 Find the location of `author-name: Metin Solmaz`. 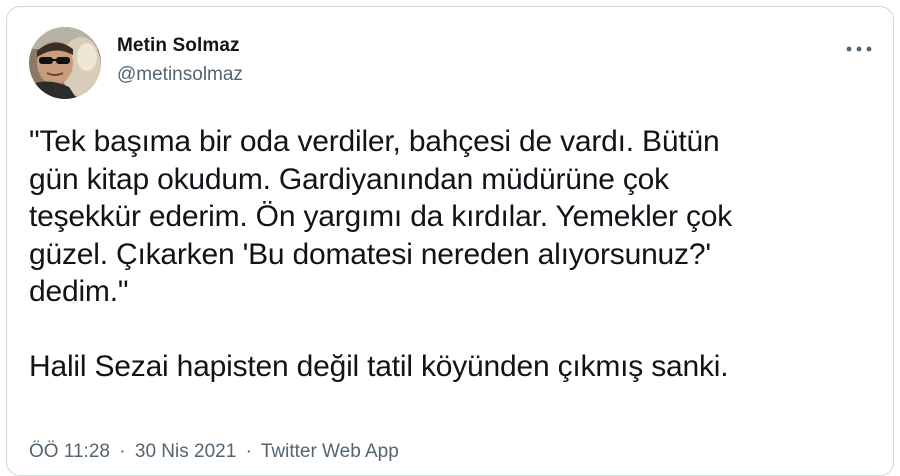

author-name: Metin Solmaz is located at coordinates (178, 46).